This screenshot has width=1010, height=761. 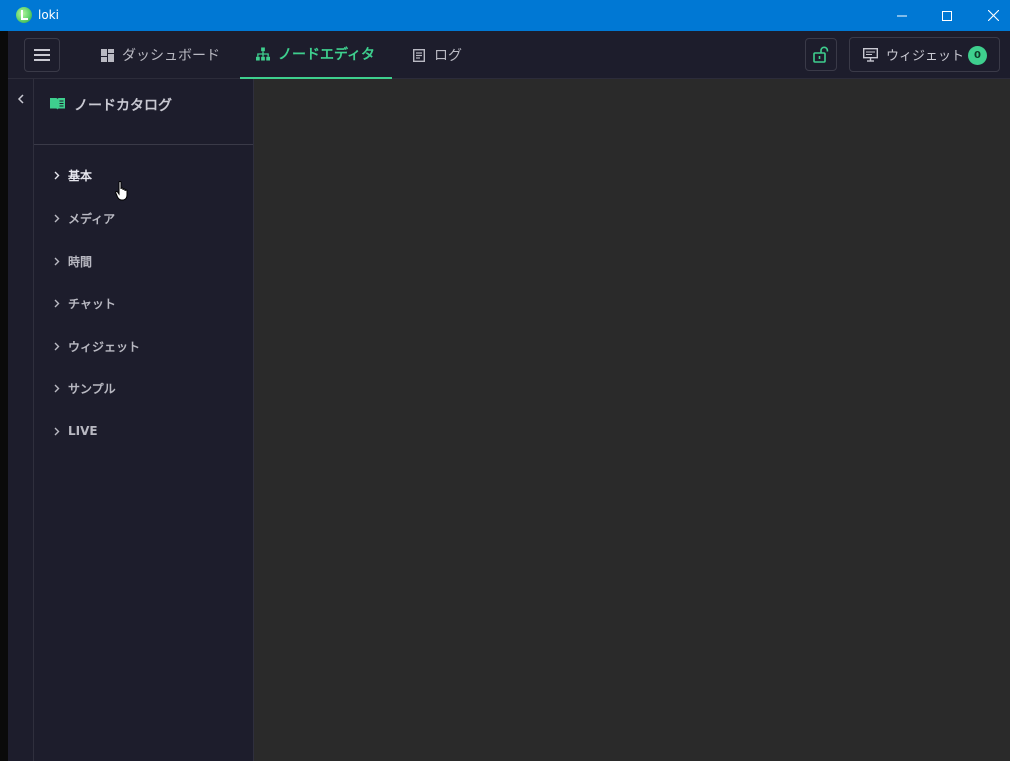 I want to click on book-icon, so click(x=57, y=104).